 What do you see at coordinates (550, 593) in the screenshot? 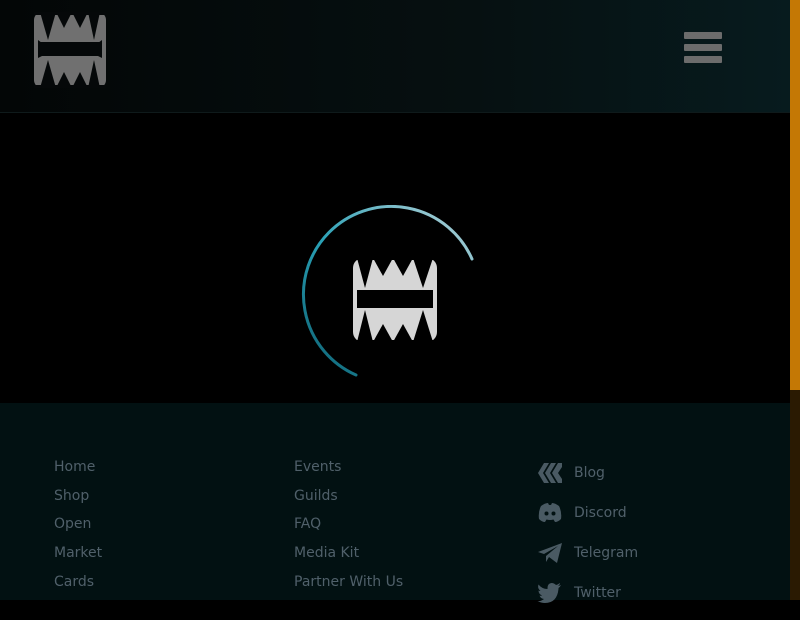
I see `twitter-icon` at bounding box center [550, 593].